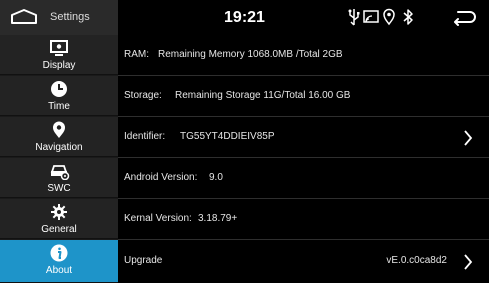 Image resolution: width=489 pixels, height=283 pixels. What do you see at coordinates (354, 17) in the screenshot?
I see `usb-icon` at bounding box center [354, 17].